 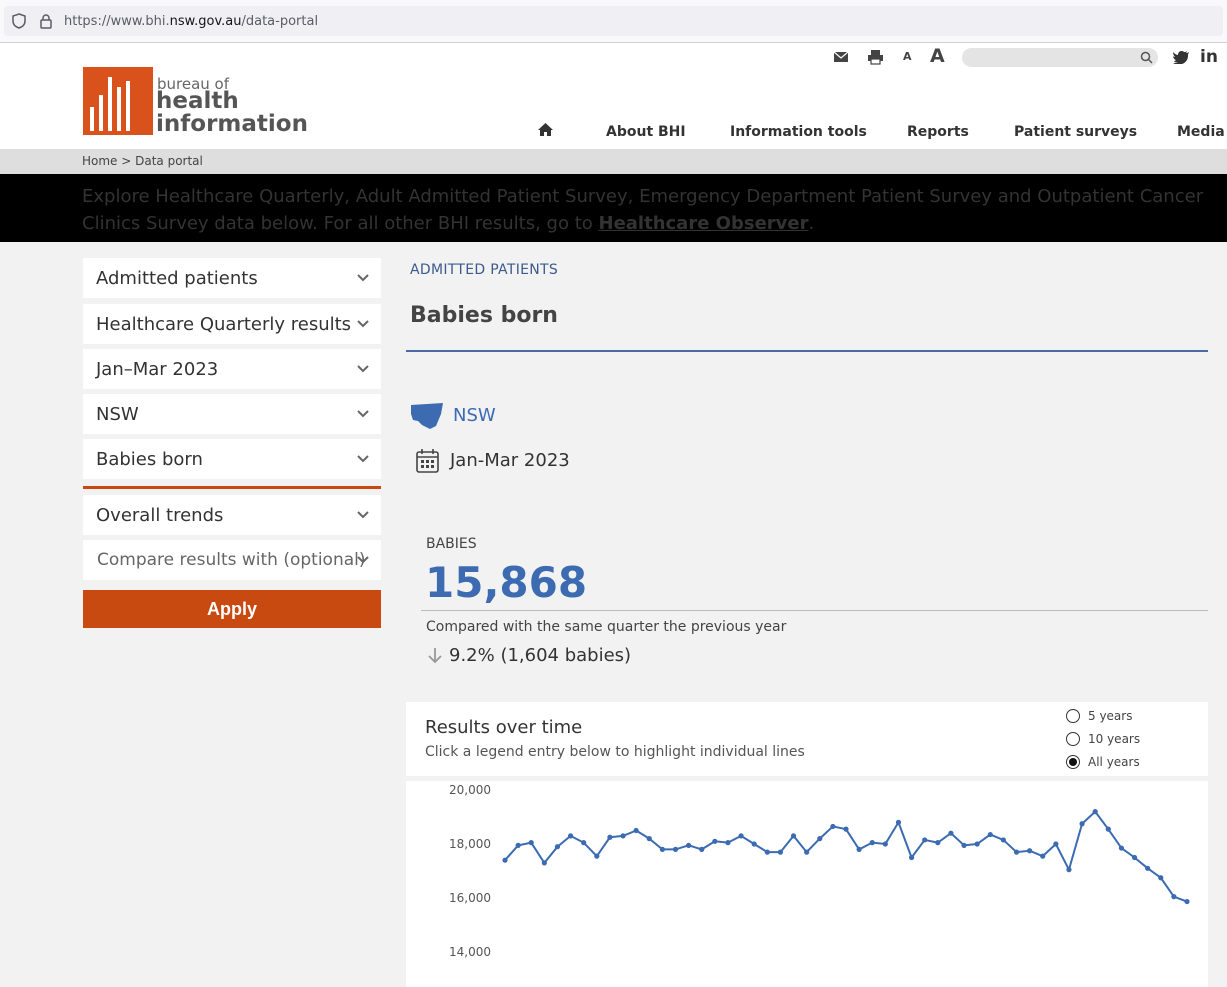 What do you see at coordinates (470, 898) in the screenshot?
I see `y-tick-label: 16,000` at bounding box center [470, 898].